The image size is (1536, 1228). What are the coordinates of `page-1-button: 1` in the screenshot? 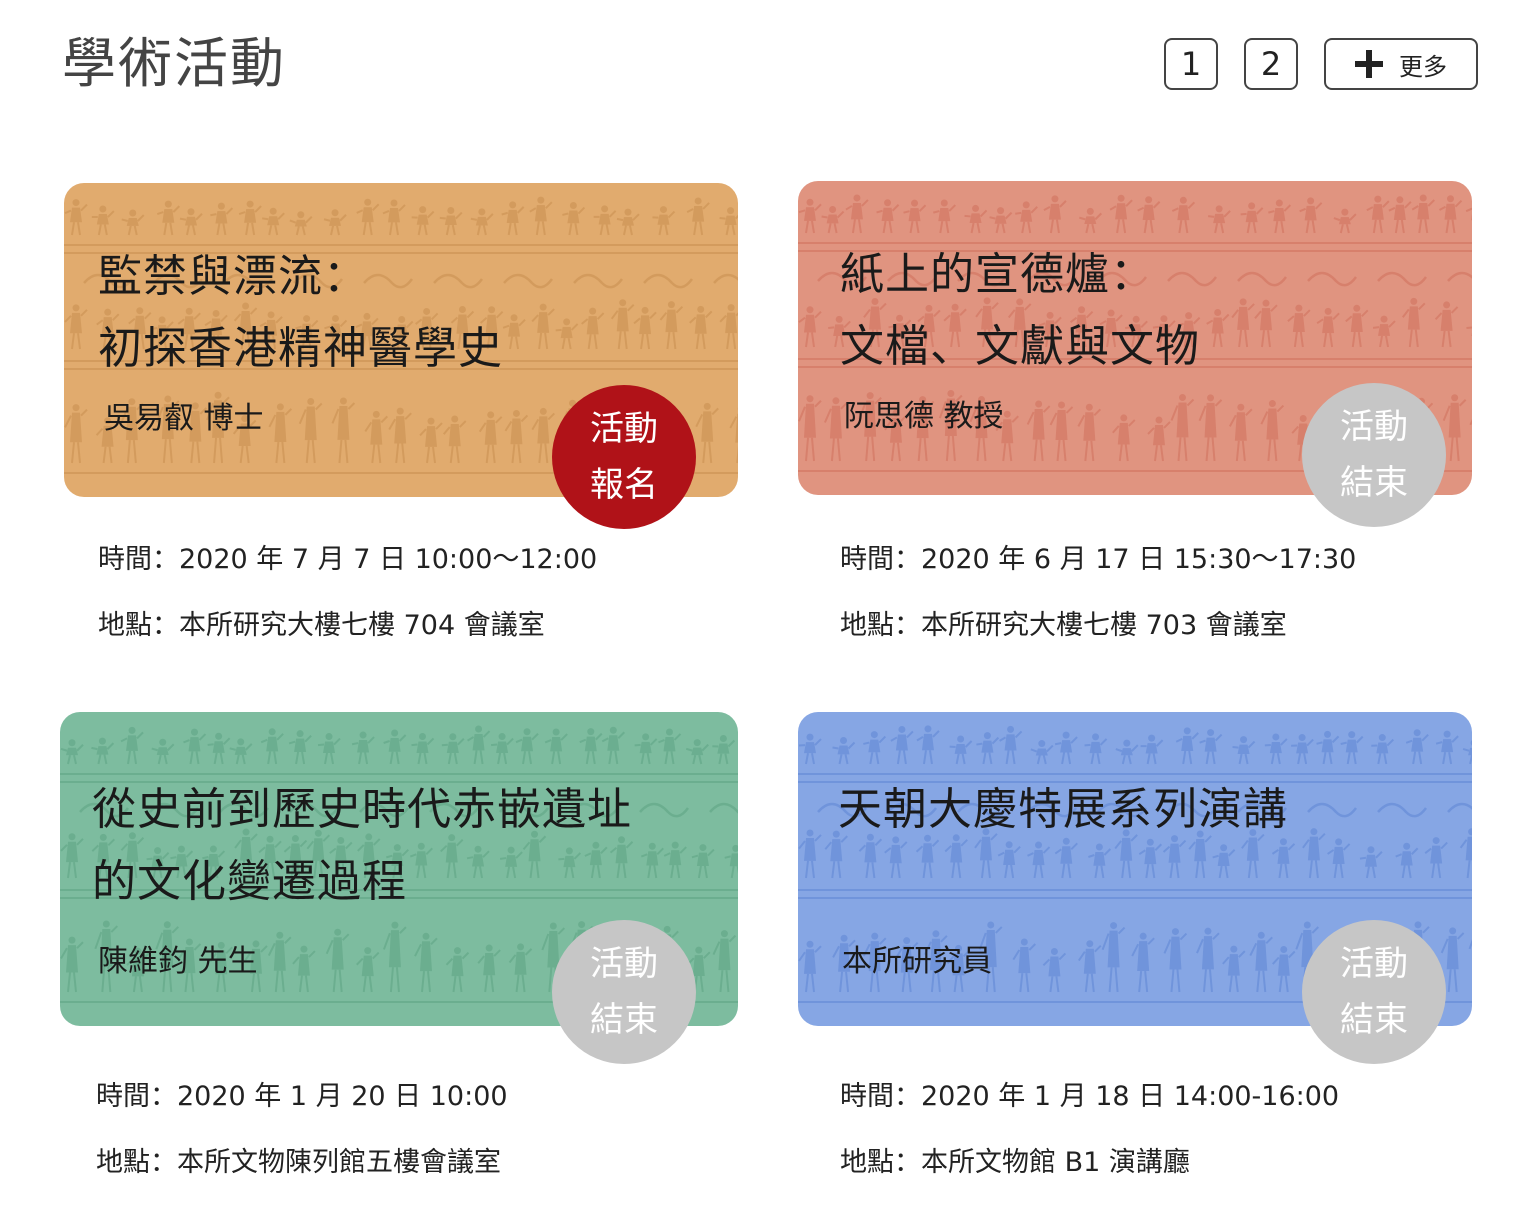 It's located at (1191, 64).